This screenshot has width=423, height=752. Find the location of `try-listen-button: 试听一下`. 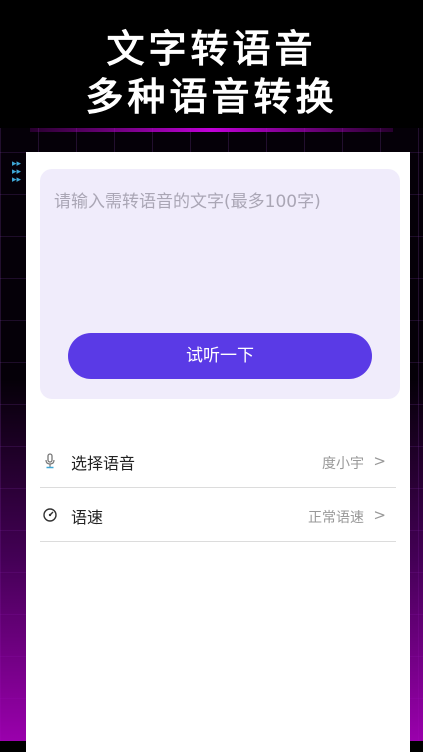

try-listen-button: 试听一下 is located at coordinates (220, 356).